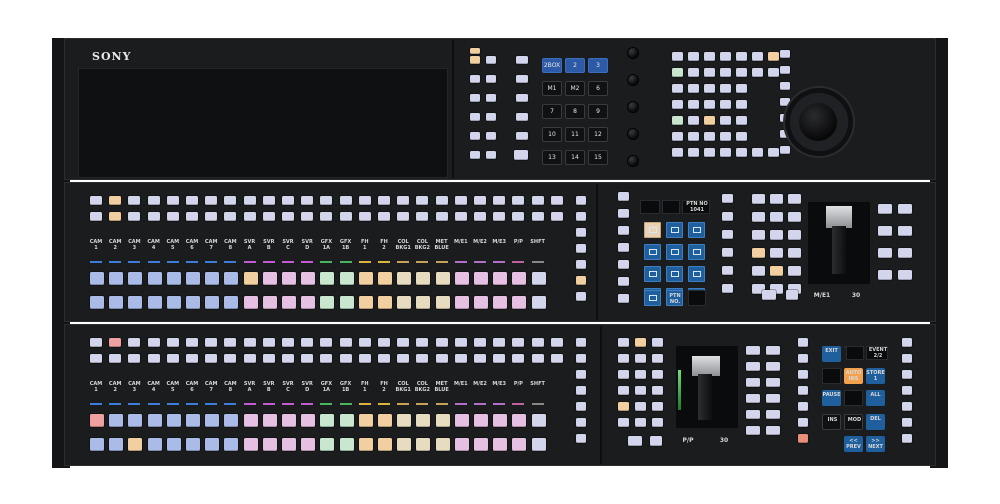 The width and height of the screenshot is (1000, 504). What do you see at coordinates (652, 230) in the screenshot?
I see `wipe-pattern-key` at bounding box center [652, 230].